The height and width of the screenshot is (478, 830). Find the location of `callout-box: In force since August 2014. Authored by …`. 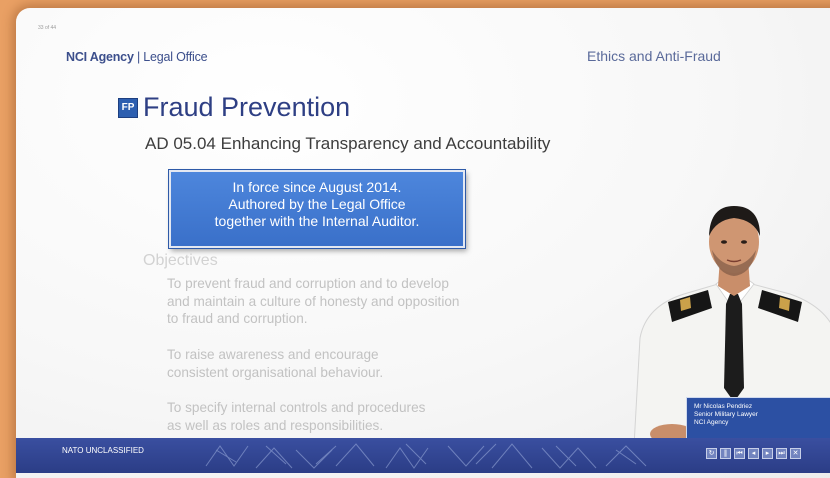

callout-box: In force since August 2014. Authored by … is located at coordinates (317, 209).